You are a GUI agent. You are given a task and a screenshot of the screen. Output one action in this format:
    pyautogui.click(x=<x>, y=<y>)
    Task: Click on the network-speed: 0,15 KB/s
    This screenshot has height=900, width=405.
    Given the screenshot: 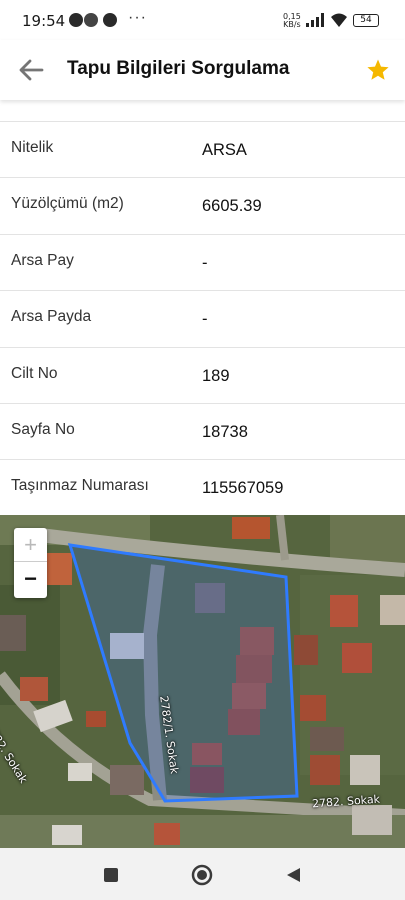 What is the action you would take?
    pyautogui.click(x=292, y=21)
    